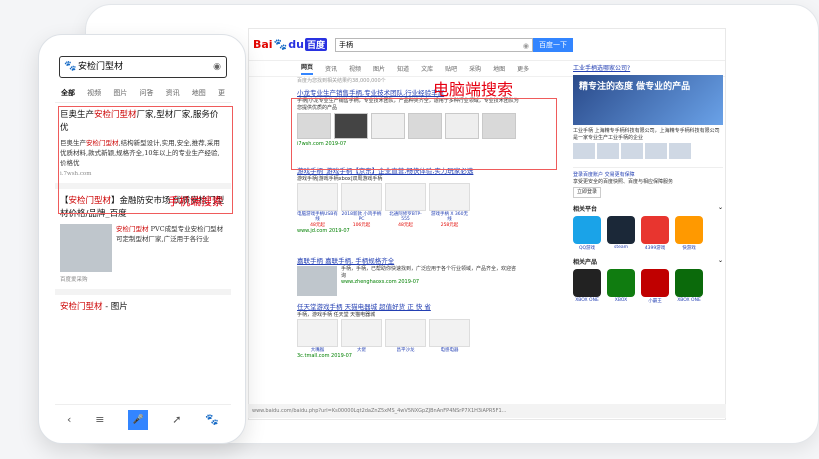  What do you see at coordinates (316, 44) in the screenshot?
I see `logo-cn: 百度` at bounding box center [316, 44].